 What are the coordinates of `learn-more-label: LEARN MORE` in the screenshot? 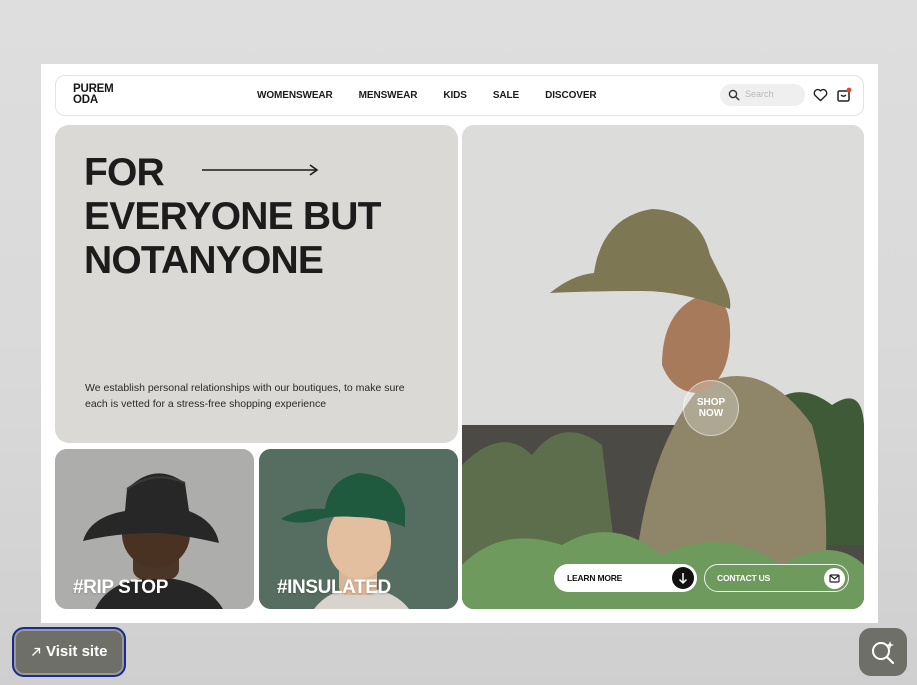 It's located at (595, 578).